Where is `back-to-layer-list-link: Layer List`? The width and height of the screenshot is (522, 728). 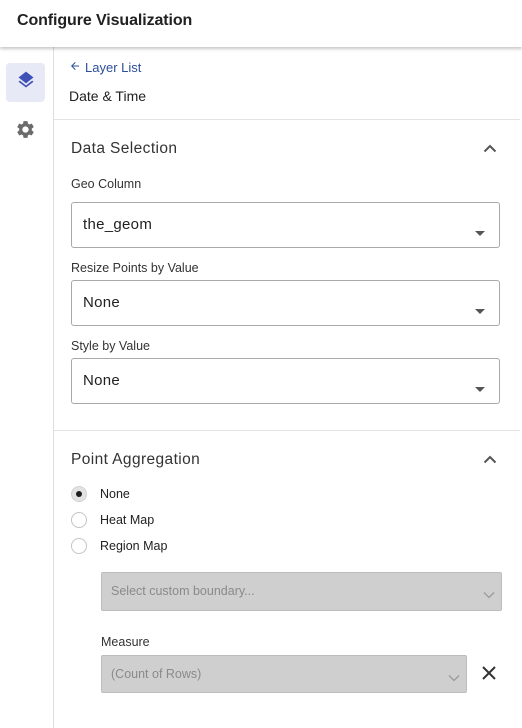 back-to-layer-list-link: Layer List is located at coordinates (105, 67).